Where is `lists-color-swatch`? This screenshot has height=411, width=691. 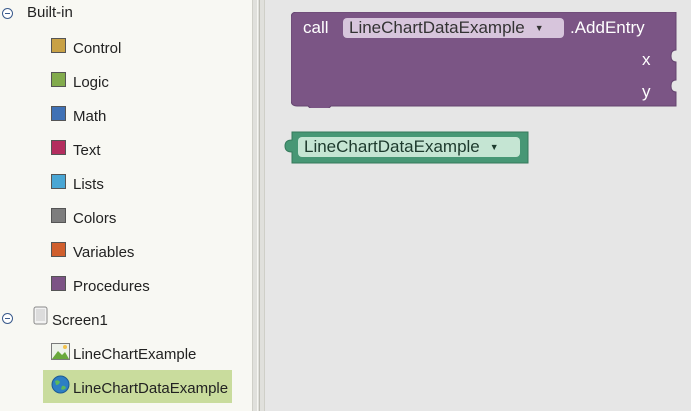
lists-color-swatch is located at coordinates (58, 181).